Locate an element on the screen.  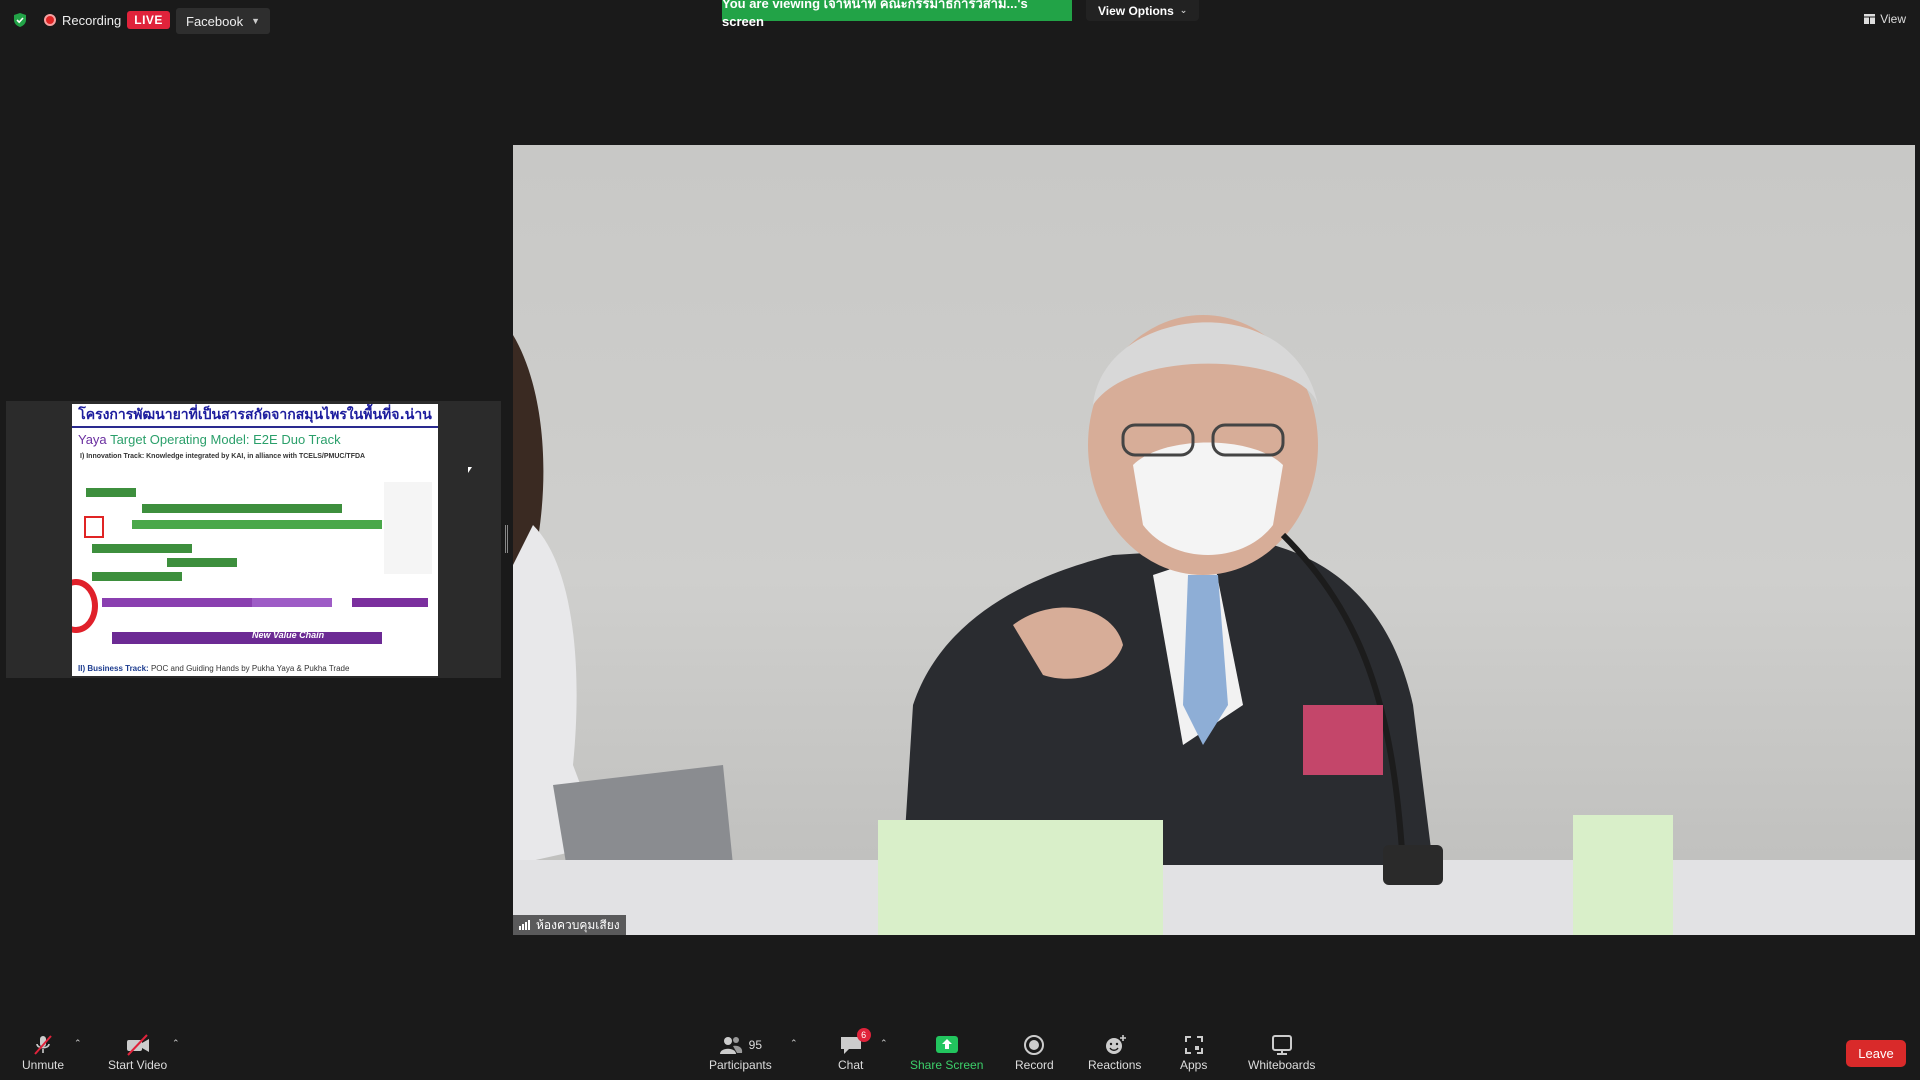
whiteboards-button: Whiteboards is located at coordinates (1281, 1052).